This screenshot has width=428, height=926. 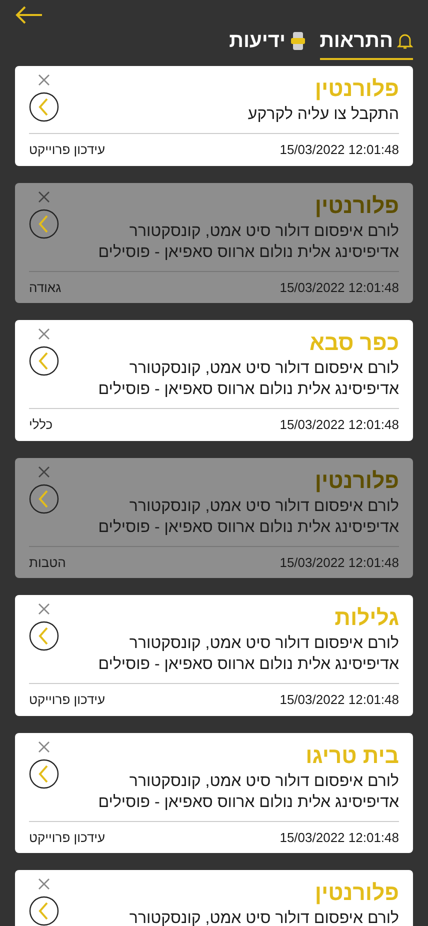 I want to click on category-label: גאודה, so click(x=45, y=287).